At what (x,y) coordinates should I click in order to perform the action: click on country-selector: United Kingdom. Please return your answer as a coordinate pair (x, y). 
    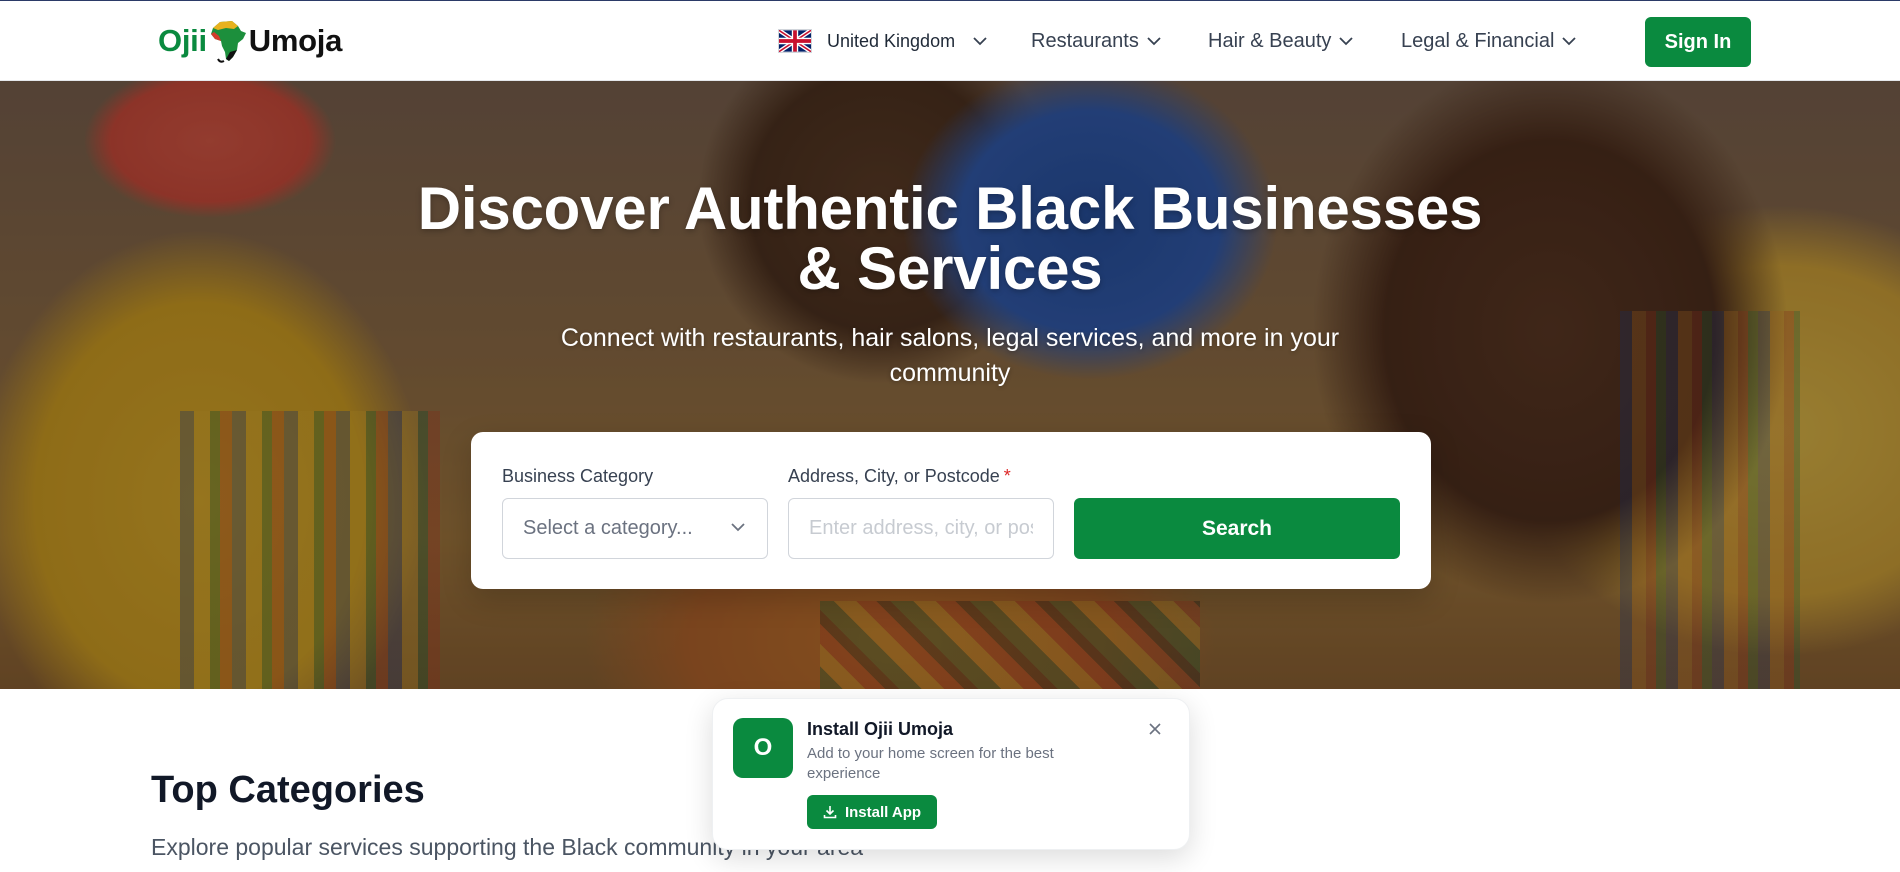
    Looking at the image, I should click on (878, 41).